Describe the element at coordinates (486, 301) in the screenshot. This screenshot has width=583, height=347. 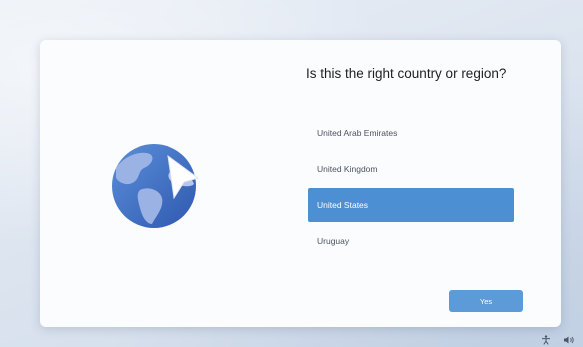
I see `yes-button: Yes` at that location.